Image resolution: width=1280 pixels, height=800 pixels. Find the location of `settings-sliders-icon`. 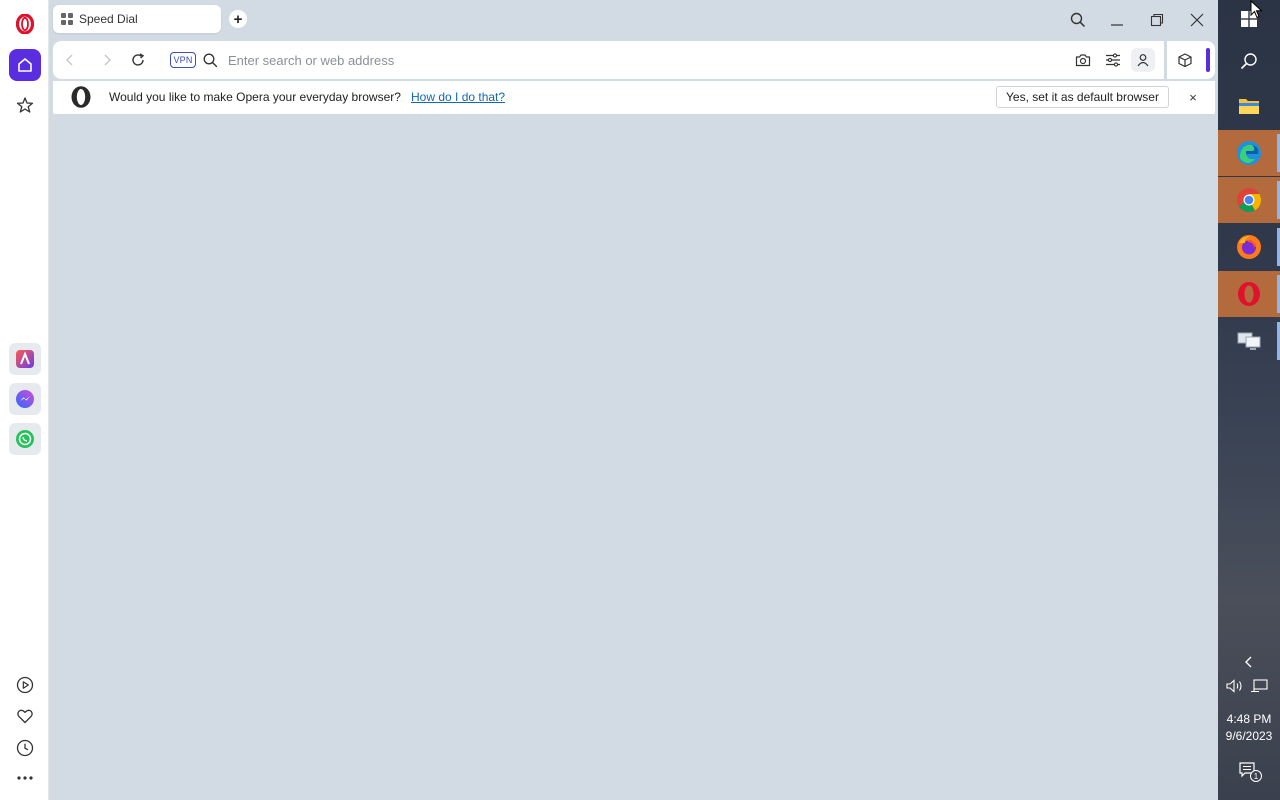

settings-sliders-icon is located at coordinates (1113, 60).